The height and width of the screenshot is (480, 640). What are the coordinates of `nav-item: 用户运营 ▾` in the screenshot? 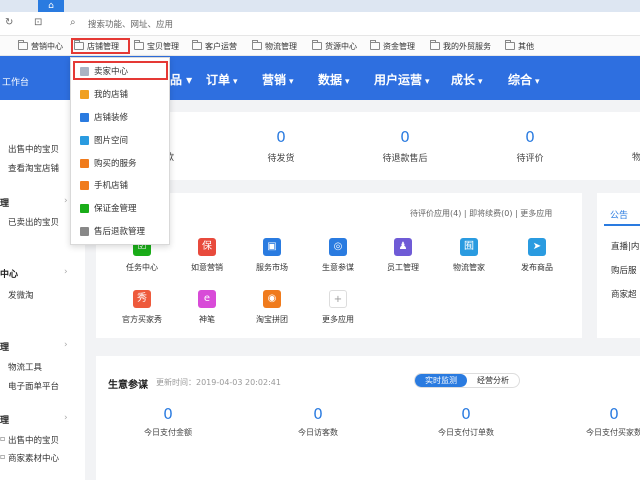 It's located at (402, 79).